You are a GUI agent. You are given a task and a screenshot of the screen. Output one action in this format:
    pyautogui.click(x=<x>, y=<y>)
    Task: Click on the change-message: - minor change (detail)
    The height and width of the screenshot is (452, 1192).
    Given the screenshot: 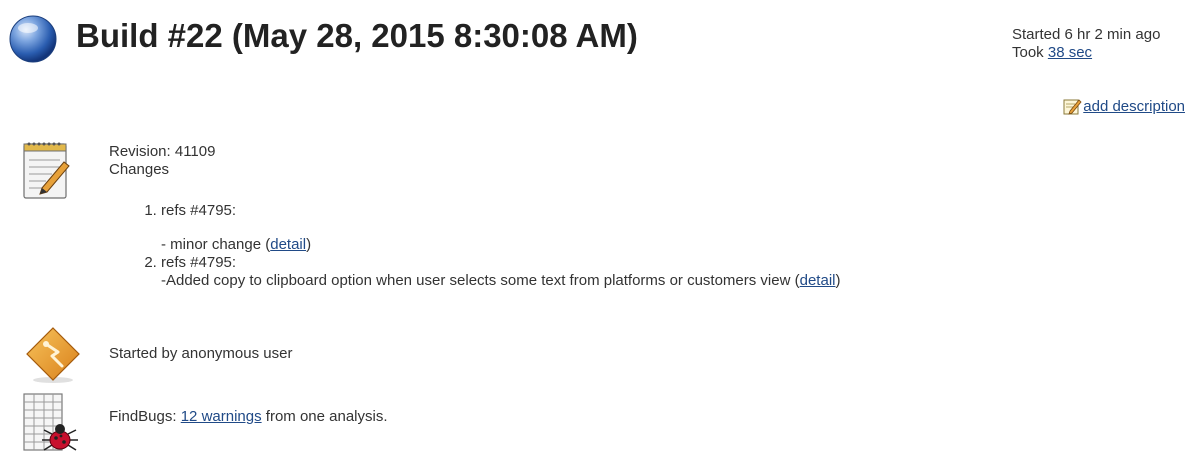 What is the action you would take?
    pyautogui.click(x=236, y=244)
    